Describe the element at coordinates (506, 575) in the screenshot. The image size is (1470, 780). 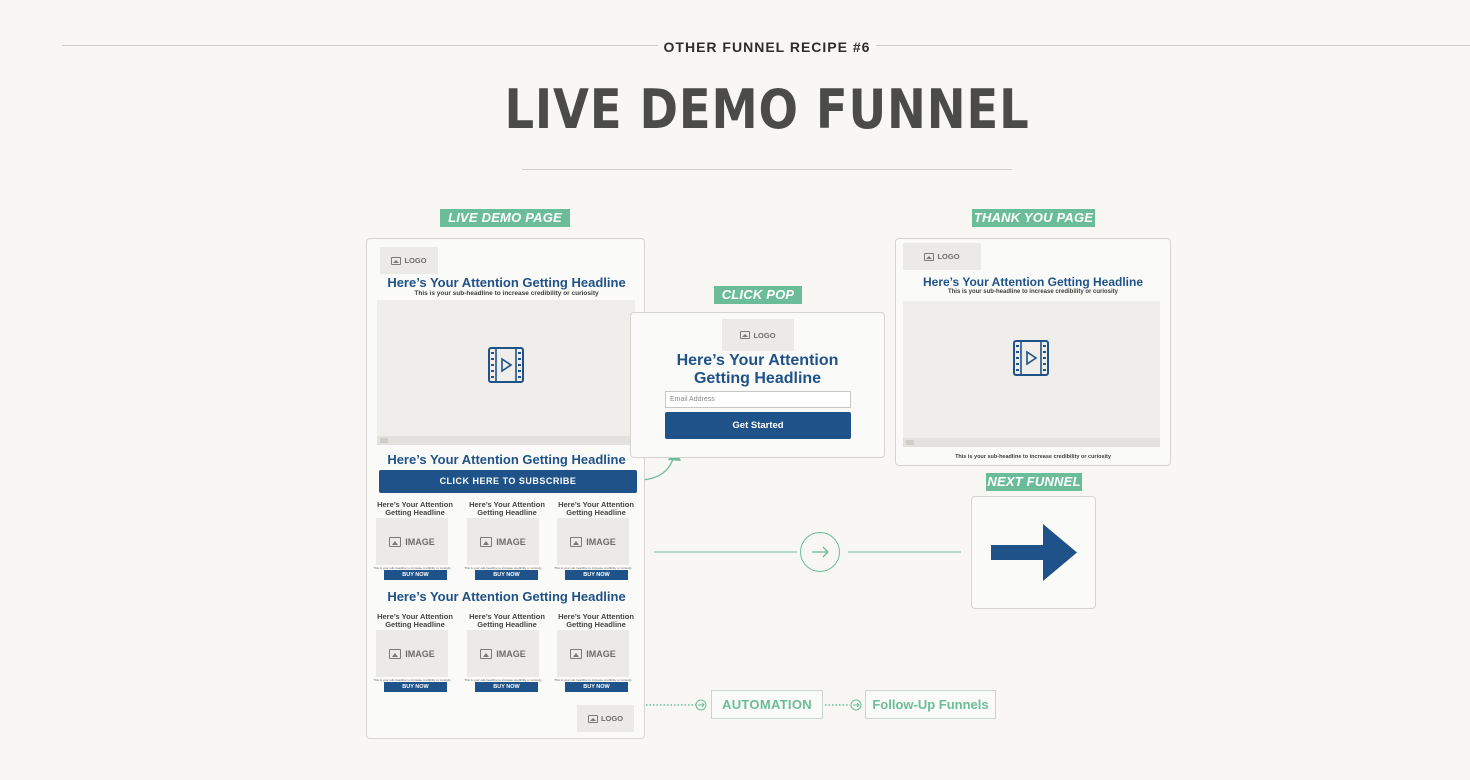
I see `product-2-buy-button: BUY NOW` at that location.